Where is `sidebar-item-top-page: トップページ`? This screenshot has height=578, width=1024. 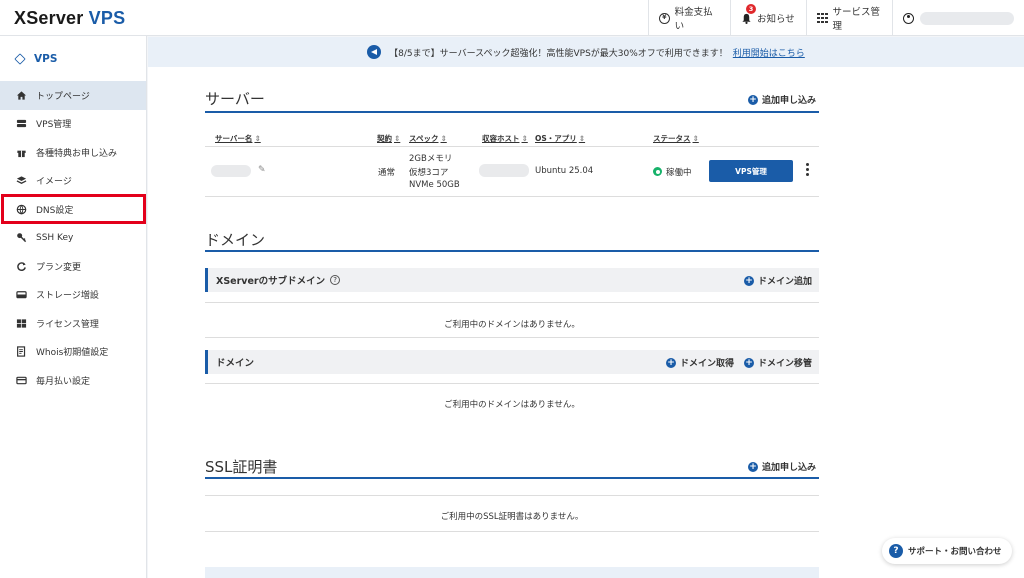 sidebar-item-top-page: トップページ is located at coordinates (73, 95).